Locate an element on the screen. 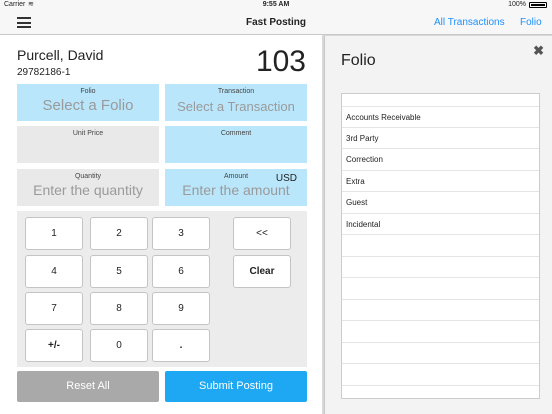 The image size is (552, 414). transaction-field-placeholder: Select a Transaction is located at coordinates (236, 106).